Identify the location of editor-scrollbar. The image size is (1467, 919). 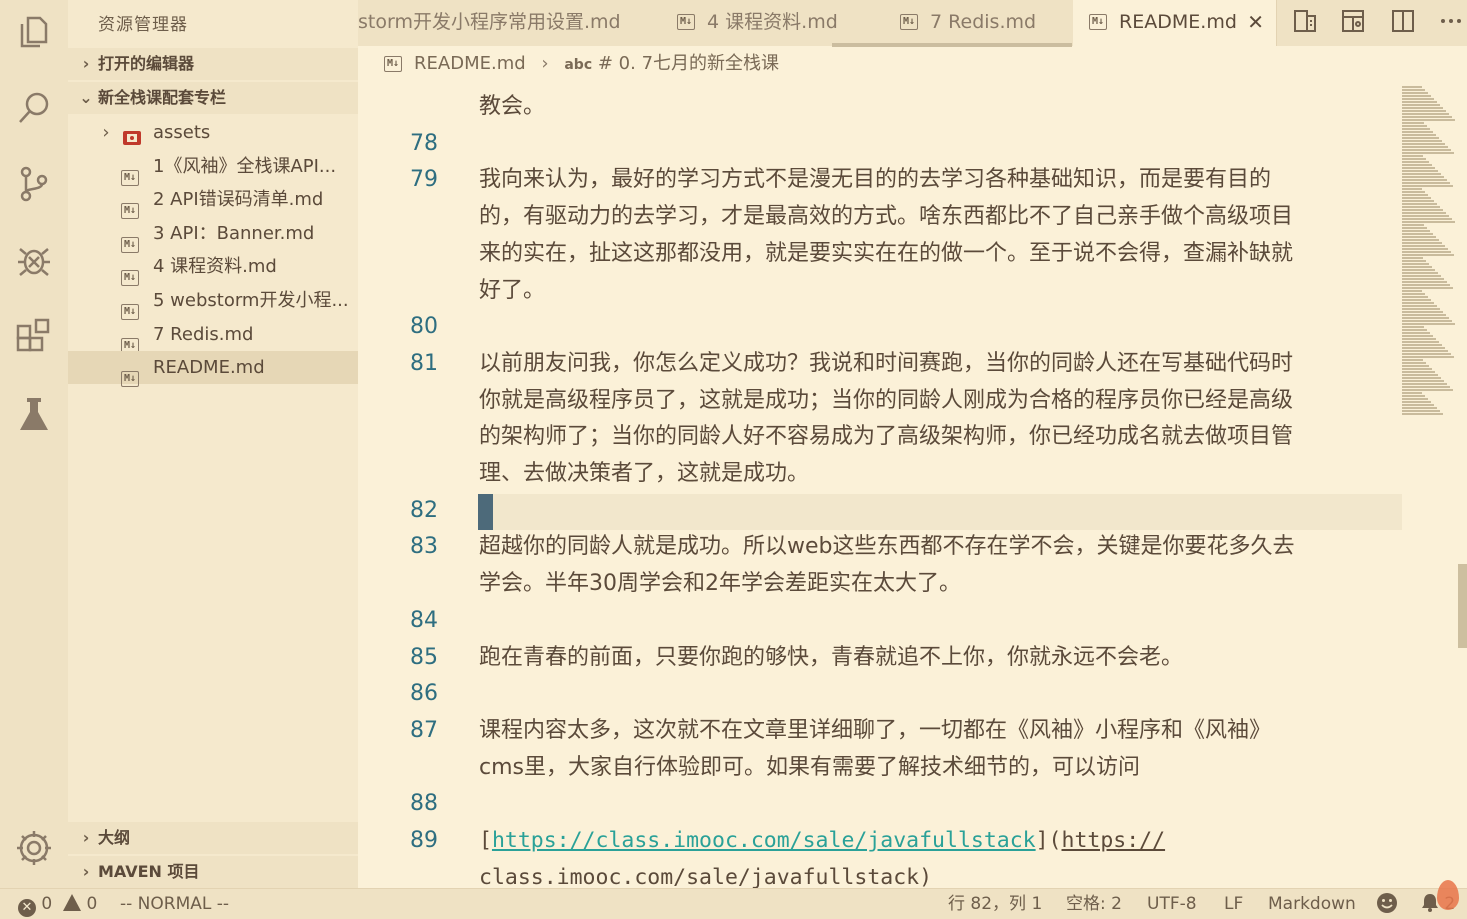
(1462, 606).